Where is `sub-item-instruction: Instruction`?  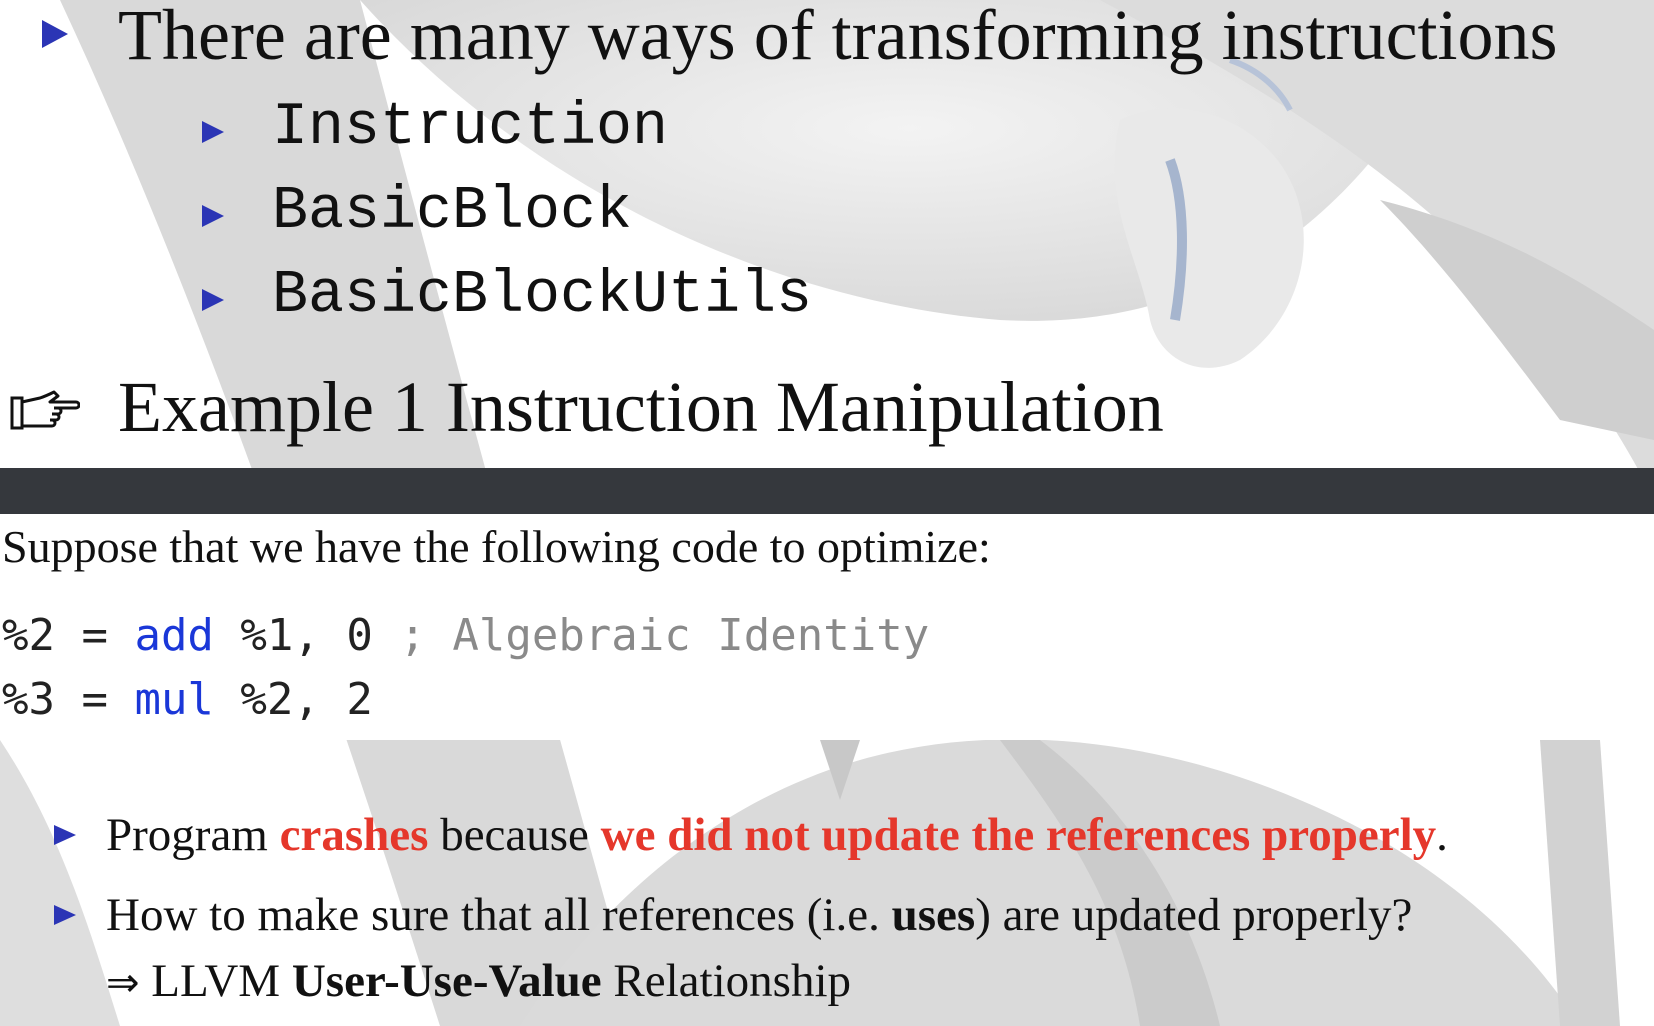
sub-item-instruction: Instruction is located at coordinates (470, 128).